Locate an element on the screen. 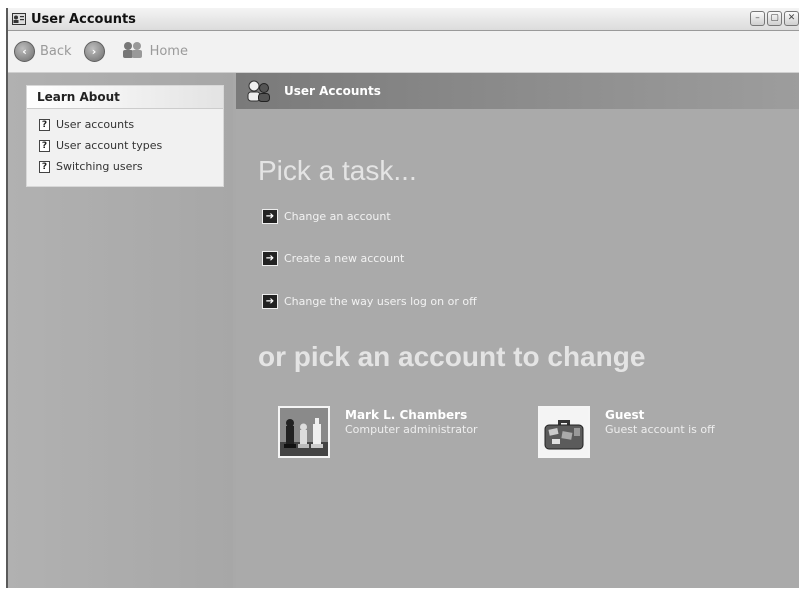 This screenshot has height=589, width=799. learn-item-user-account-types: ? User account types is located at coordinates (125, 145).